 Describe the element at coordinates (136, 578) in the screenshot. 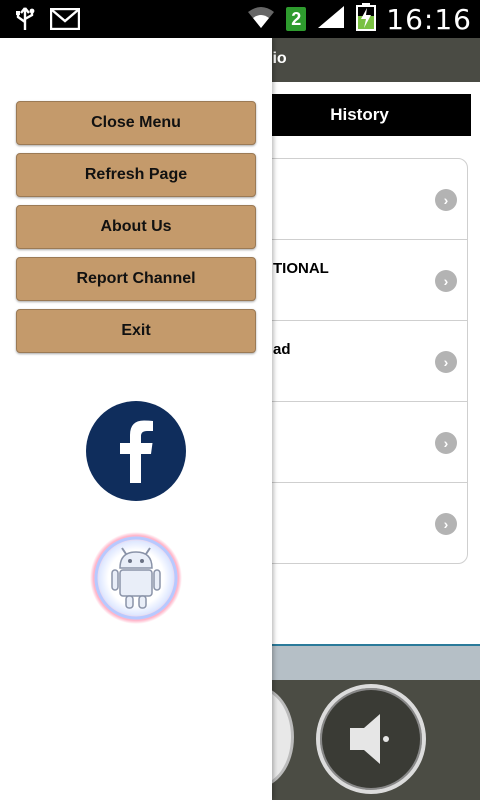

I see `android-icon` at that location.